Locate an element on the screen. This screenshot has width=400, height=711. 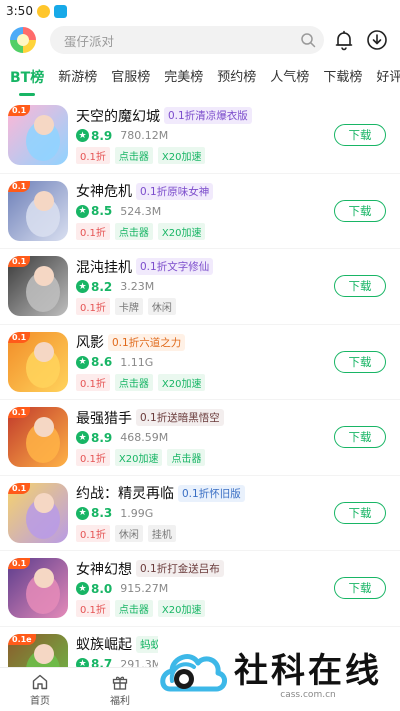
game-title: 约战：精灵再临 is located at coordinates (125, 493).